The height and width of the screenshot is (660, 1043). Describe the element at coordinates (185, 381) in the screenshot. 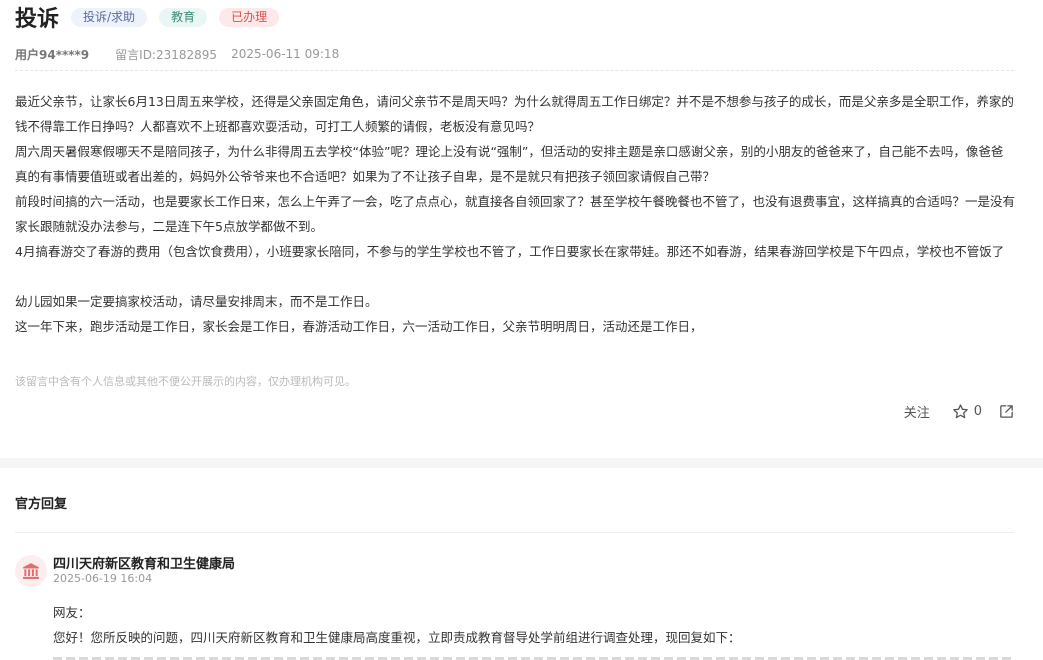

I see `privacy-notice: 该留言中含有个人信息或其他不便公开展示的内容，仅办理机构可见。` at that location.